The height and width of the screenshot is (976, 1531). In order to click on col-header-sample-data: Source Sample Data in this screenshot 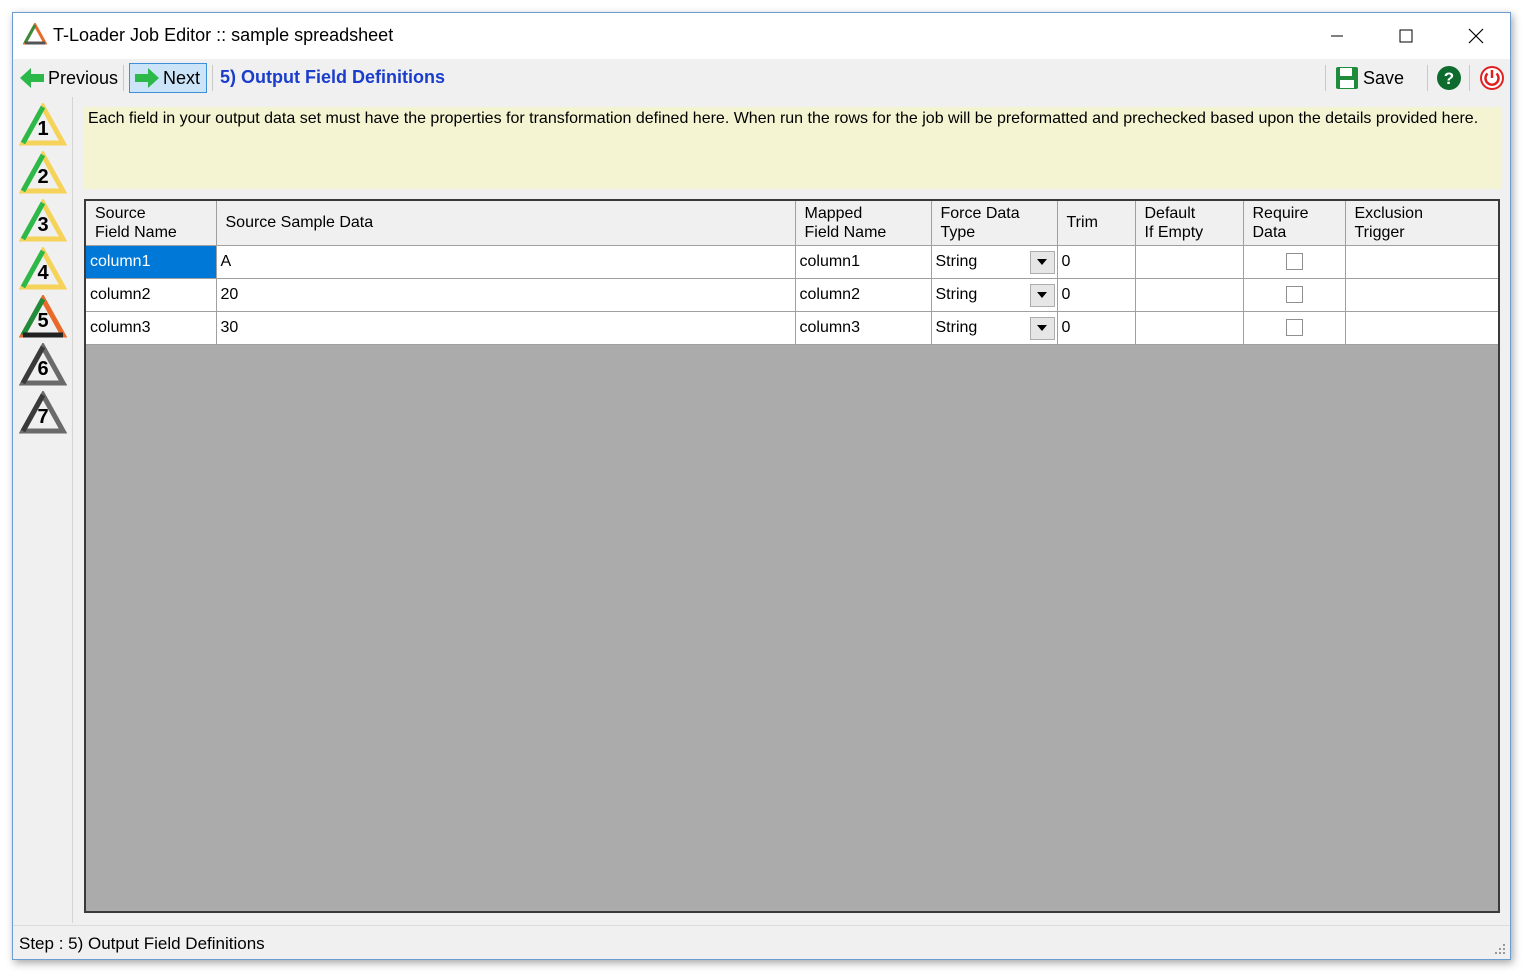, I will do `click(506, 223)`.